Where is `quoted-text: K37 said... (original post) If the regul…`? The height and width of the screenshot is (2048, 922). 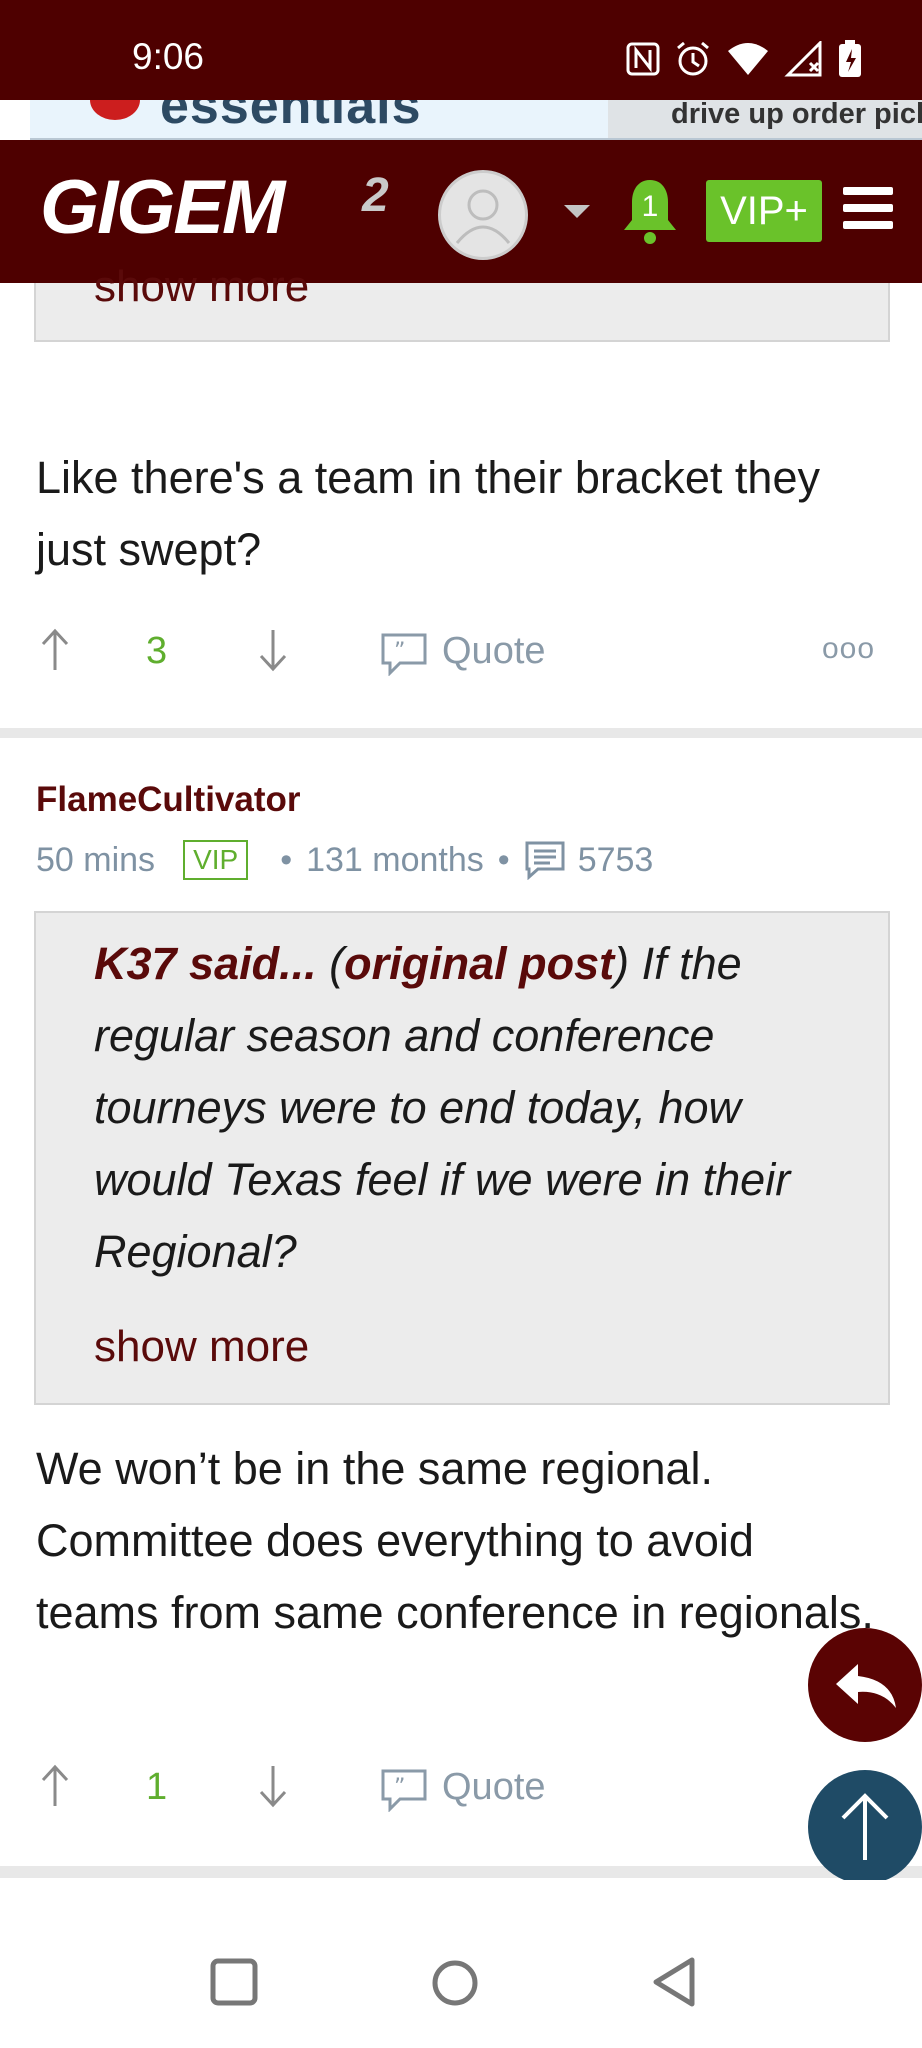 quoted-text: K37 said... (original post) If the regul… is located at coordinates (464, 1108).